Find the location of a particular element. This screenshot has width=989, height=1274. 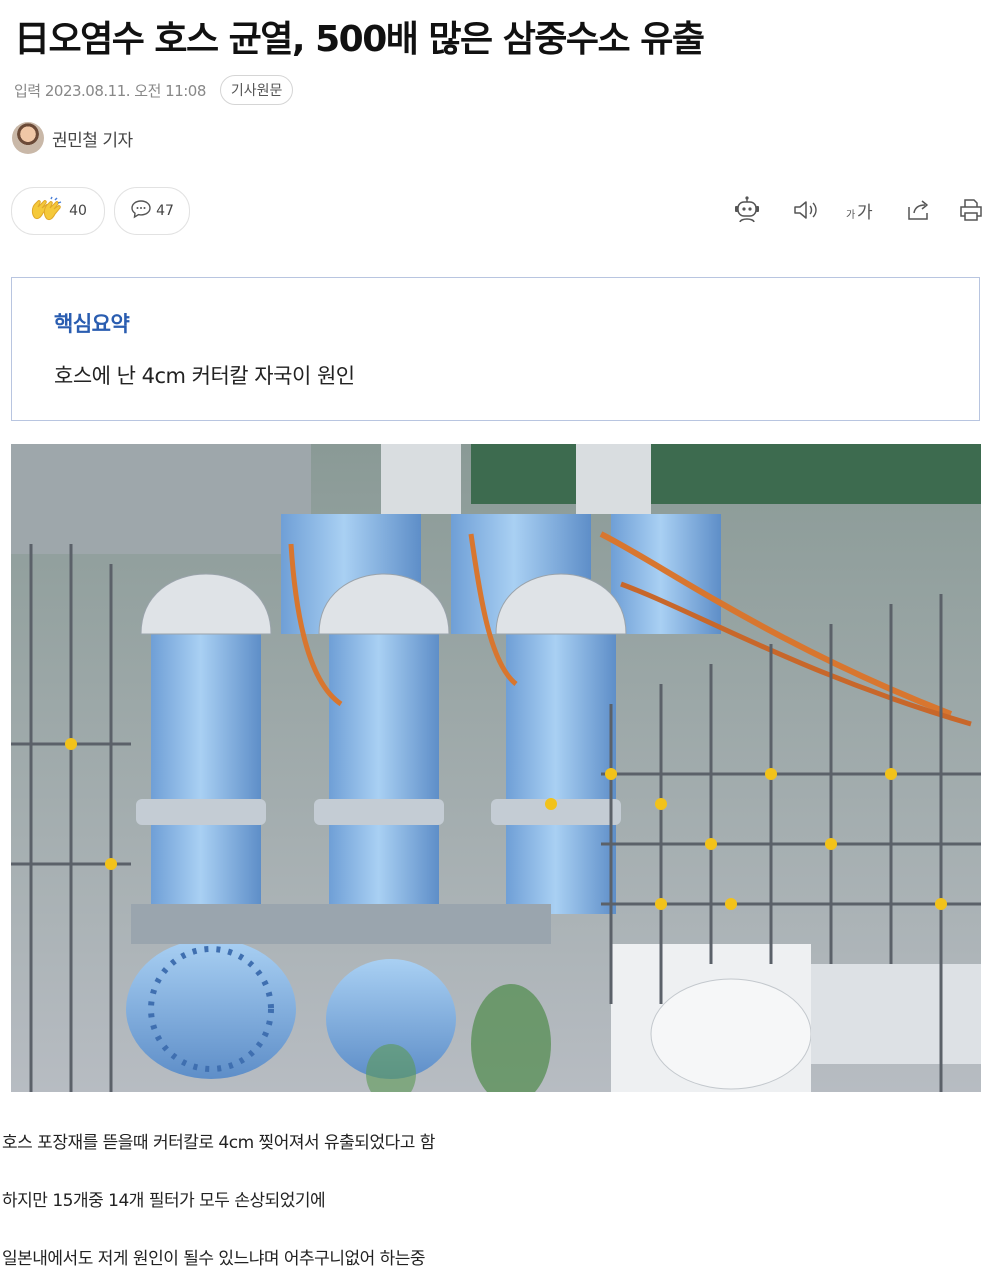

reaction-count: 40 is located at coordinates (78, 211).